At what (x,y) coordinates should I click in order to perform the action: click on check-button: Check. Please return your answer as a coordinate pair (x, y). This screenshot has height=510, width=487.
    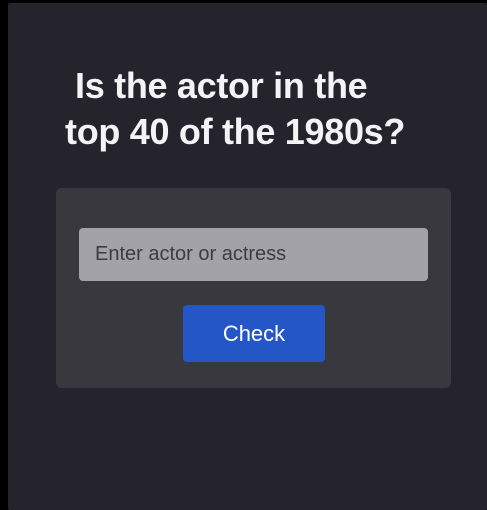
    Looking at the image, I should click on (254, 333).